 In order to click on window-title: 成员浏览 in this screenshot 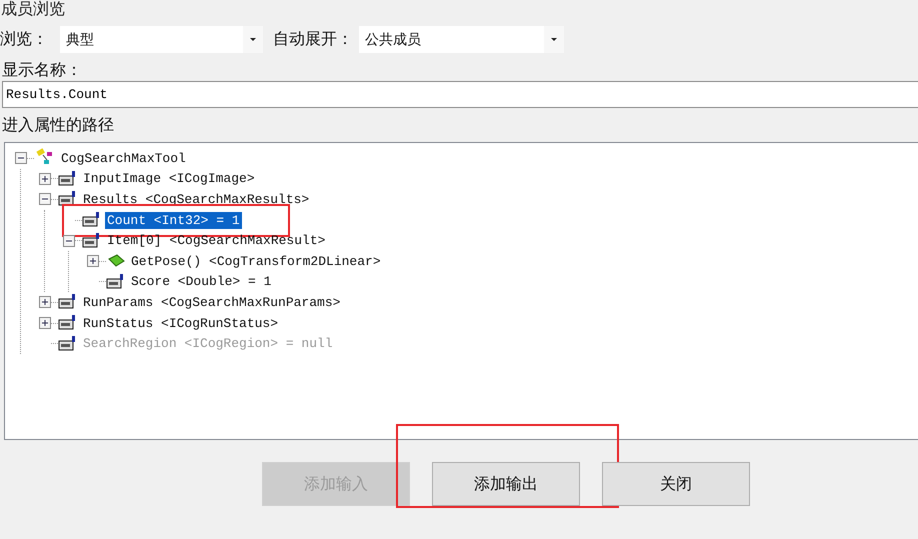, I will do `click(33, 9)`.